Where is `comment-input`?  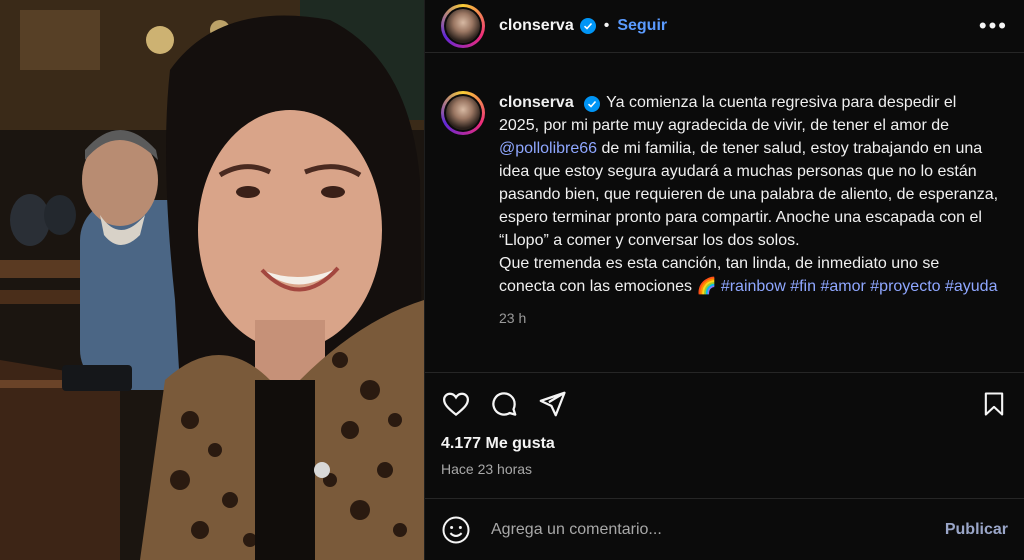 comment-input is located at coordinates (717, 529).